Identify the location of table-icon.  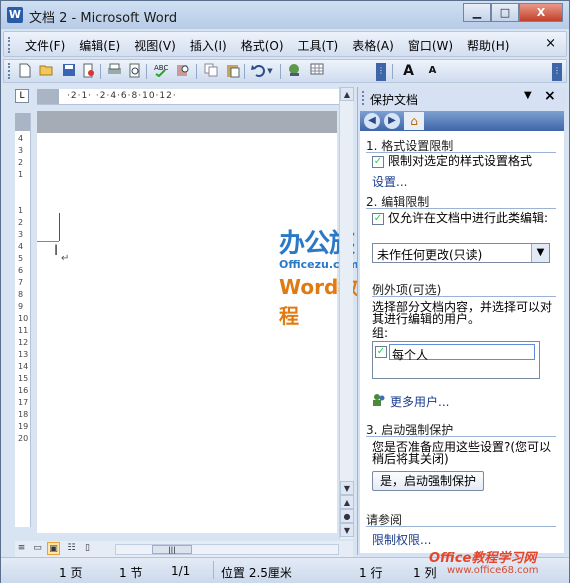
(316, 71).